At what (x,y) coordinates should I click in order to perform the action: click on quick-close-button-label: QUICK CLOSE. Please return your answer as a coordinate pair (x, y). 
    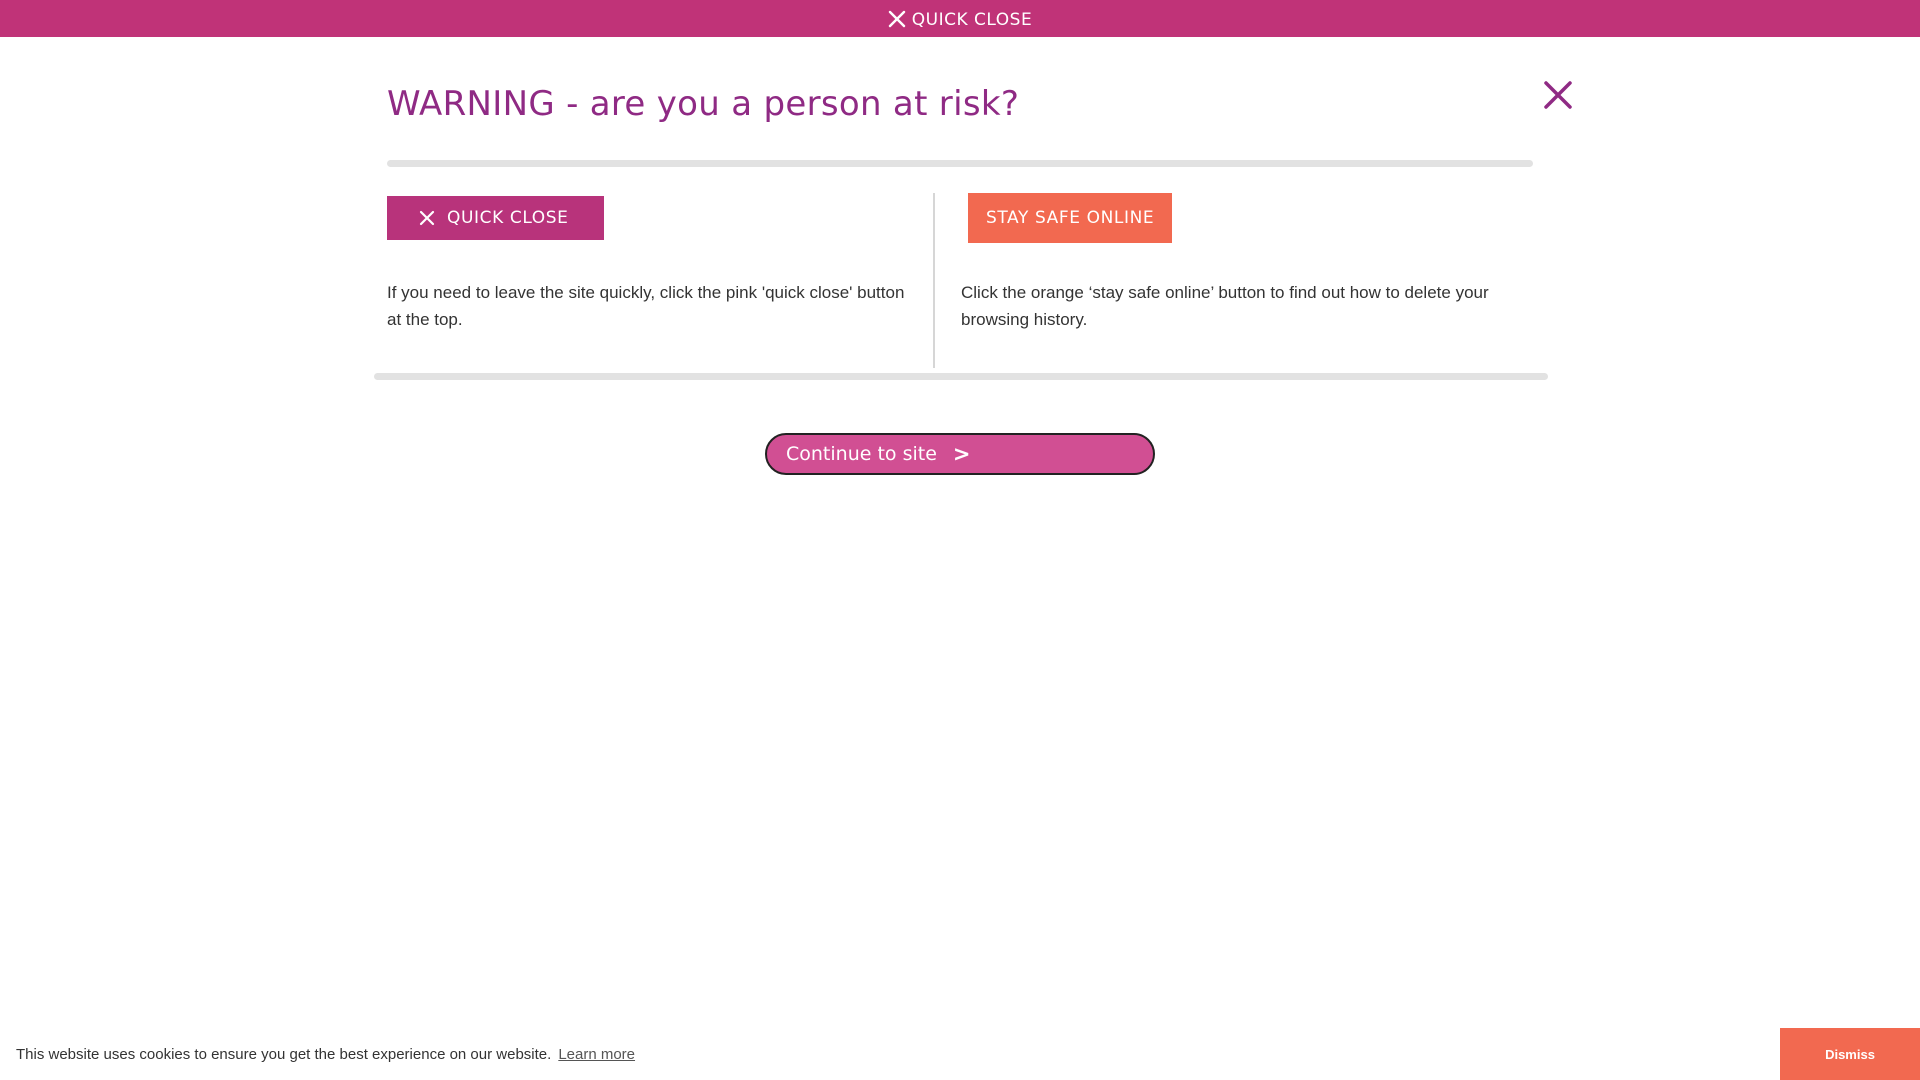
    Looking at the image, I should click on (508, 218).